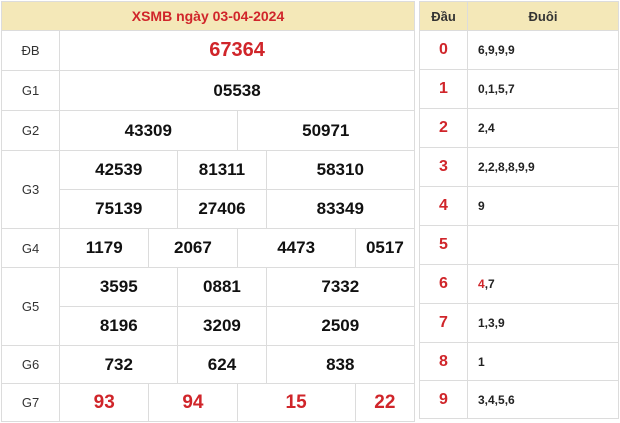 This screenshot has height=423, width=620. What do you see at coordinates (443, 361) in the screenshot?
I see `dau-8: 8` at bounding box center [443, 361].